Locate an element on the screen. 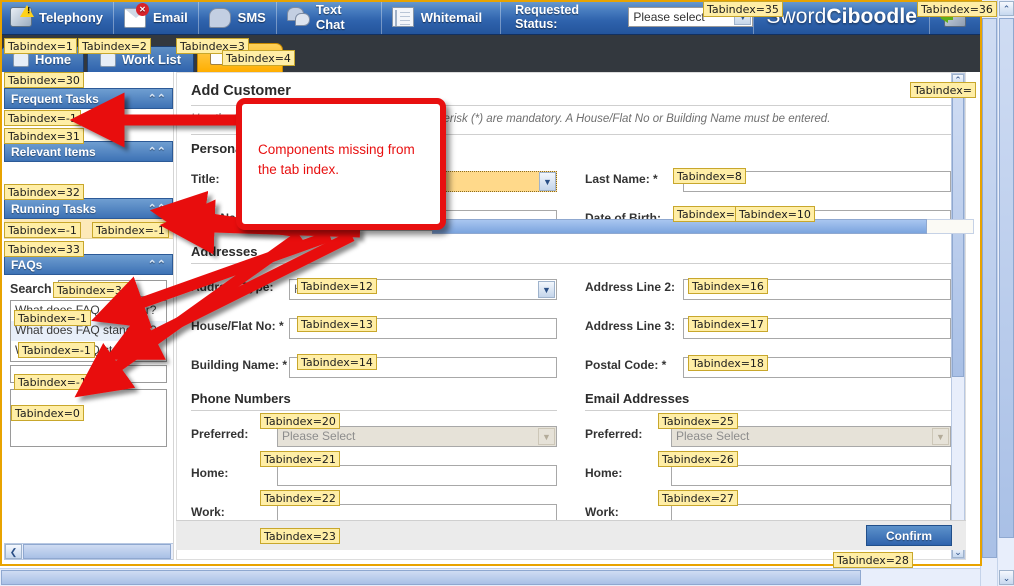 The image size is (1014, 586). tabindex-badge-relevant-items: Tabindex=31 is located at coordinates (44, 136).